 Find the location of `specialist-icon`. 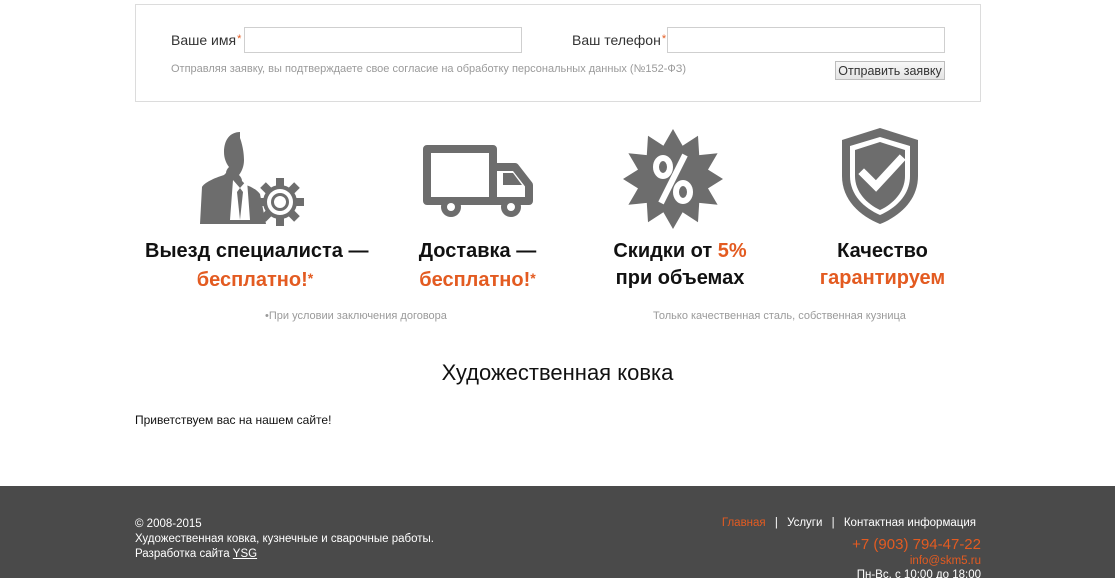

specialist-icon is located at coordinates (252, 179).